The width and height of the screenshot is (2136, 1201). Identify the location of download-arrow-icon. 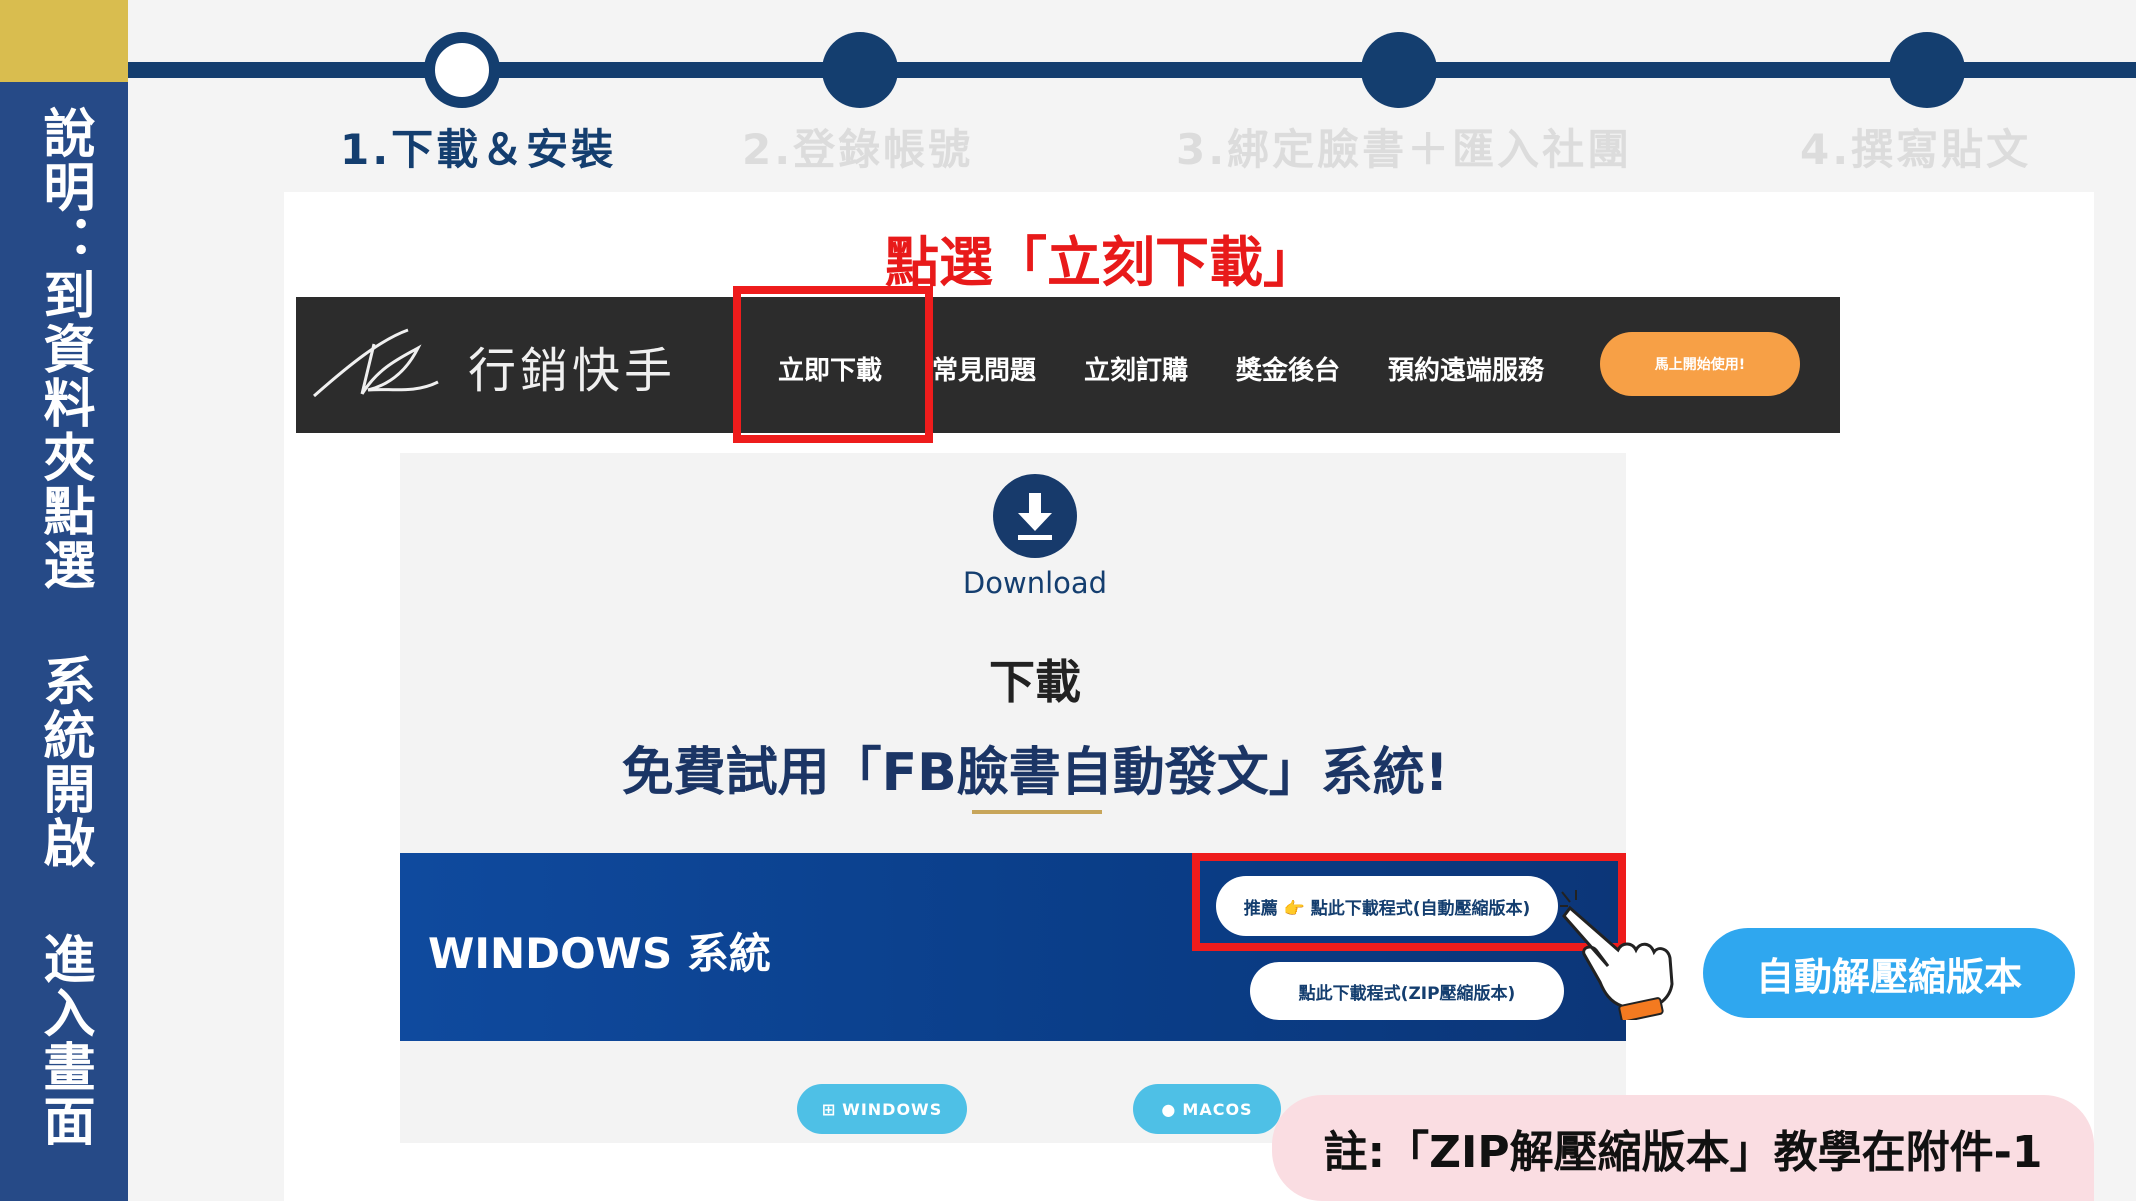
(1035, 516).